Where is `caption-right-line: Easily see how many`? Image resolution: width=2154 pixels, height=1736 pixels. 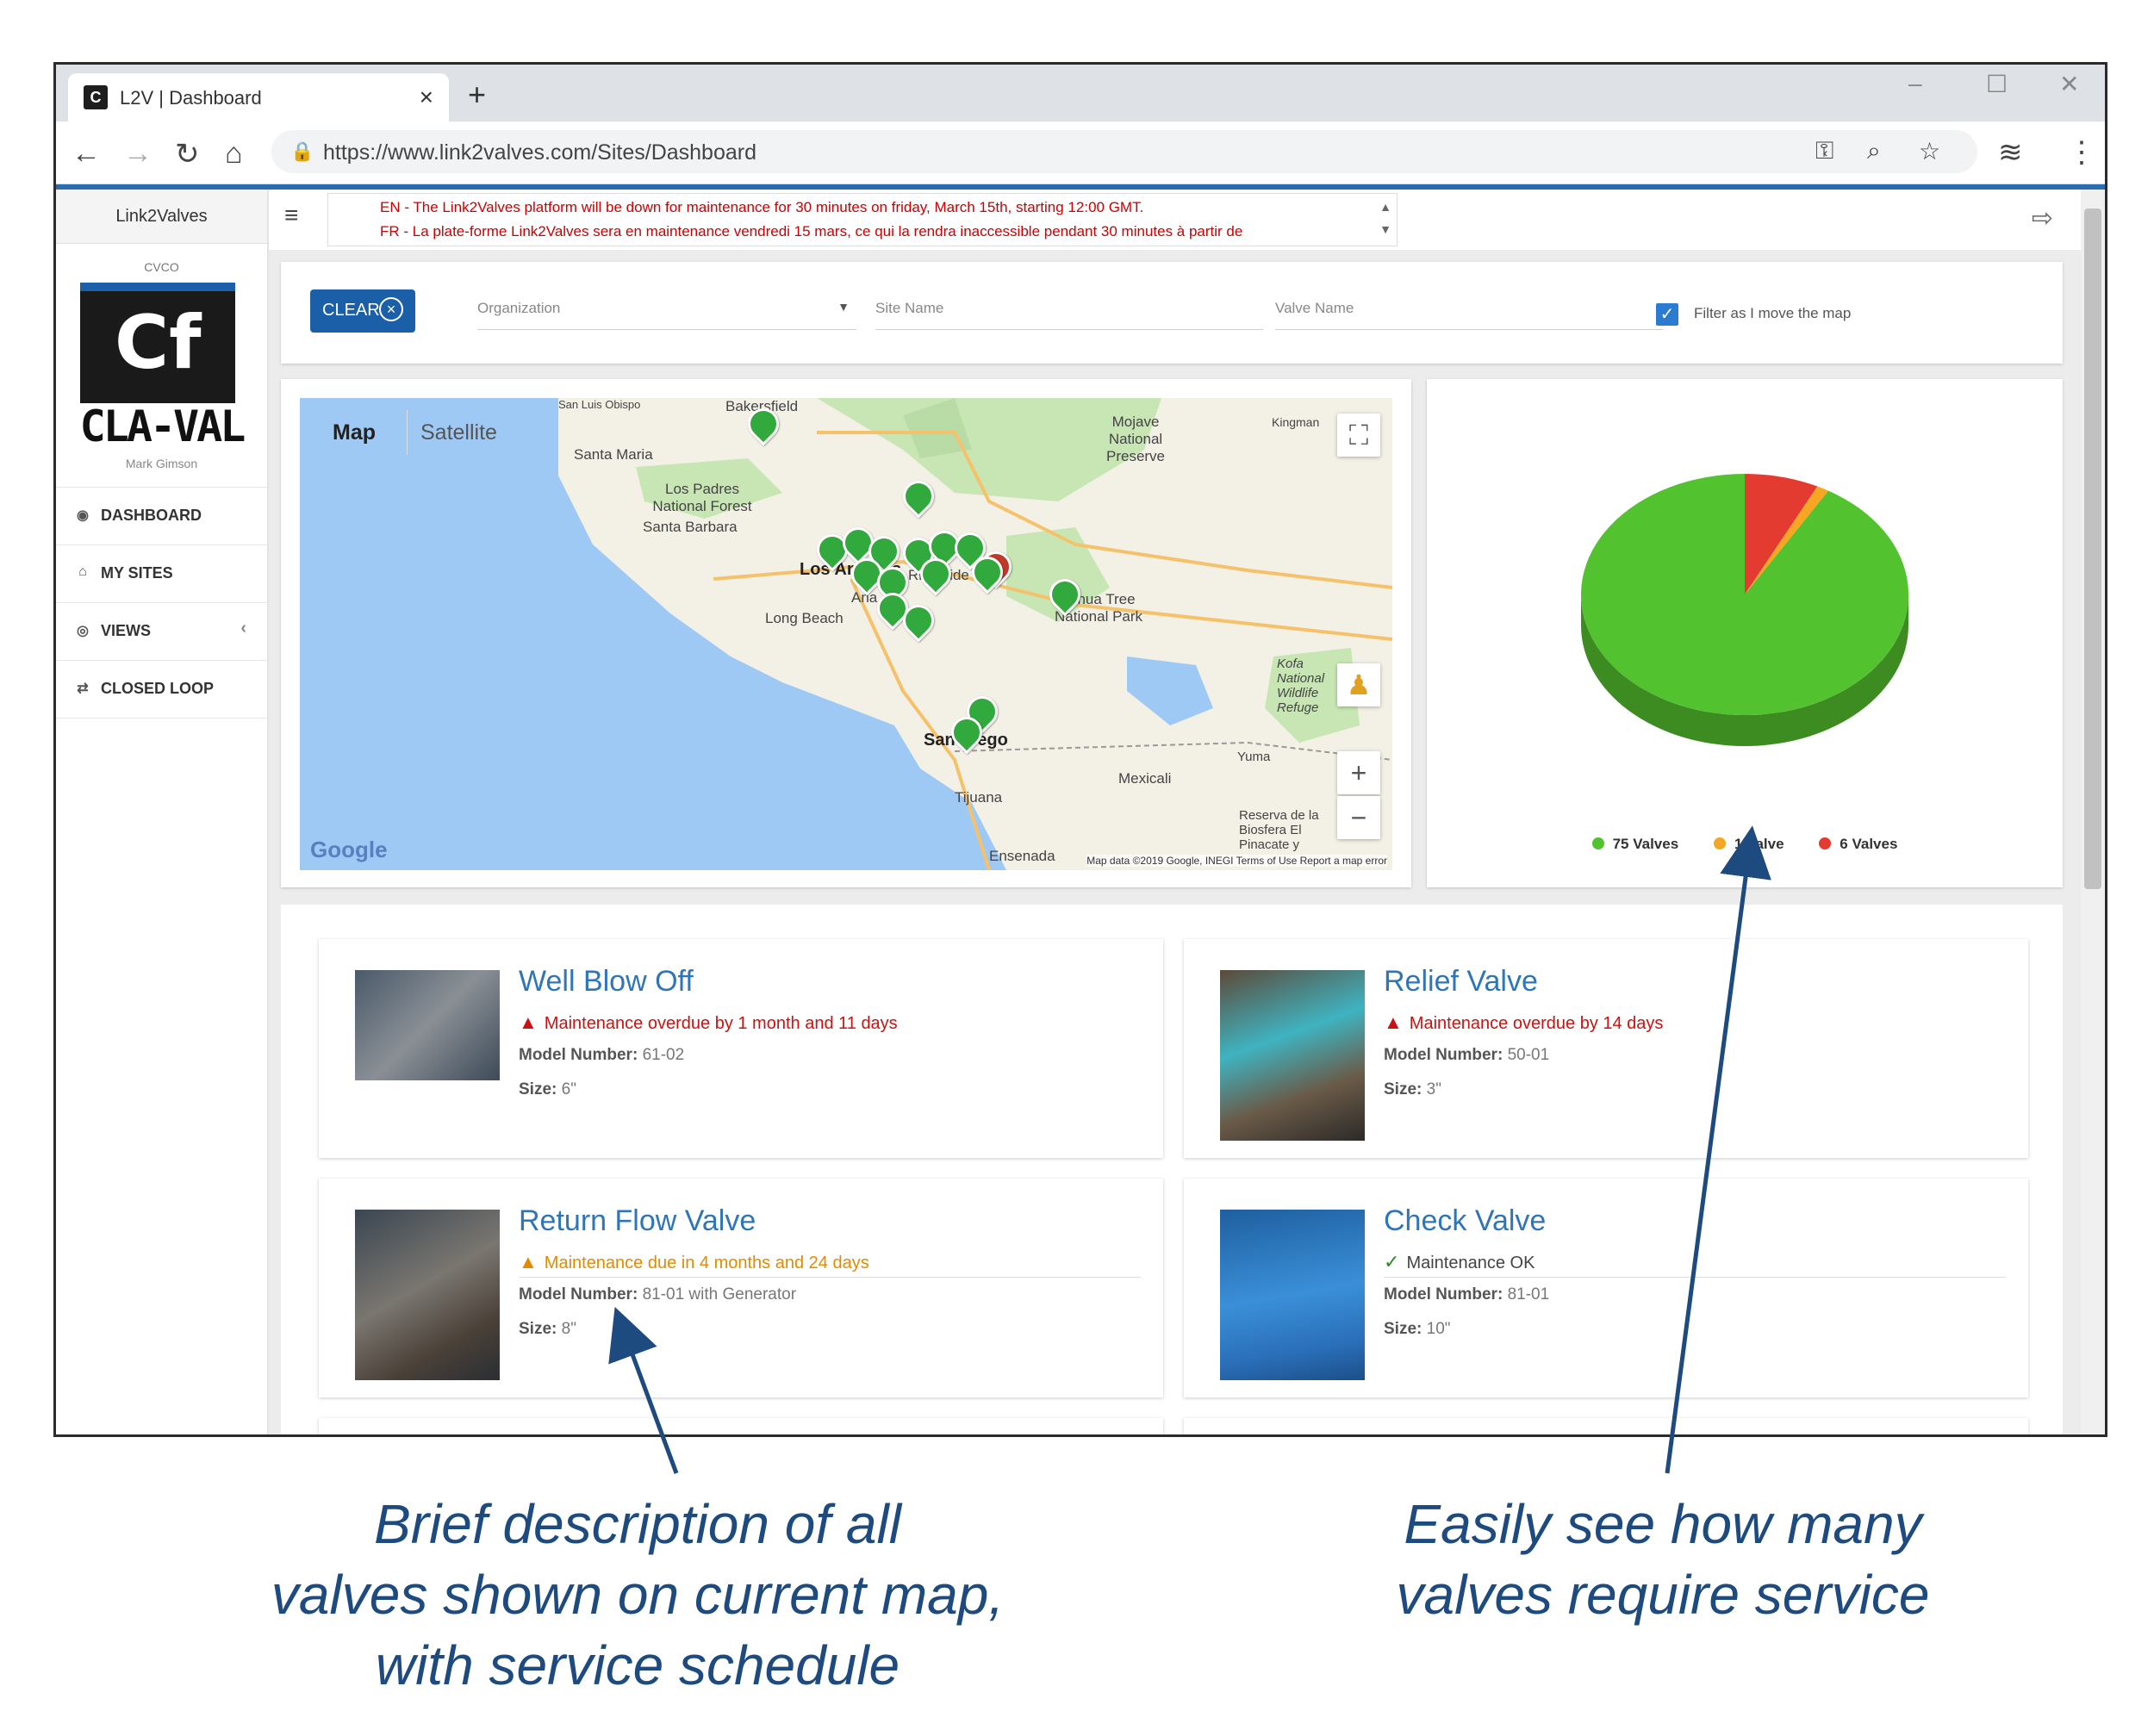
caption-right-line: Easily see how many is located at coordinates (1663, 1524).